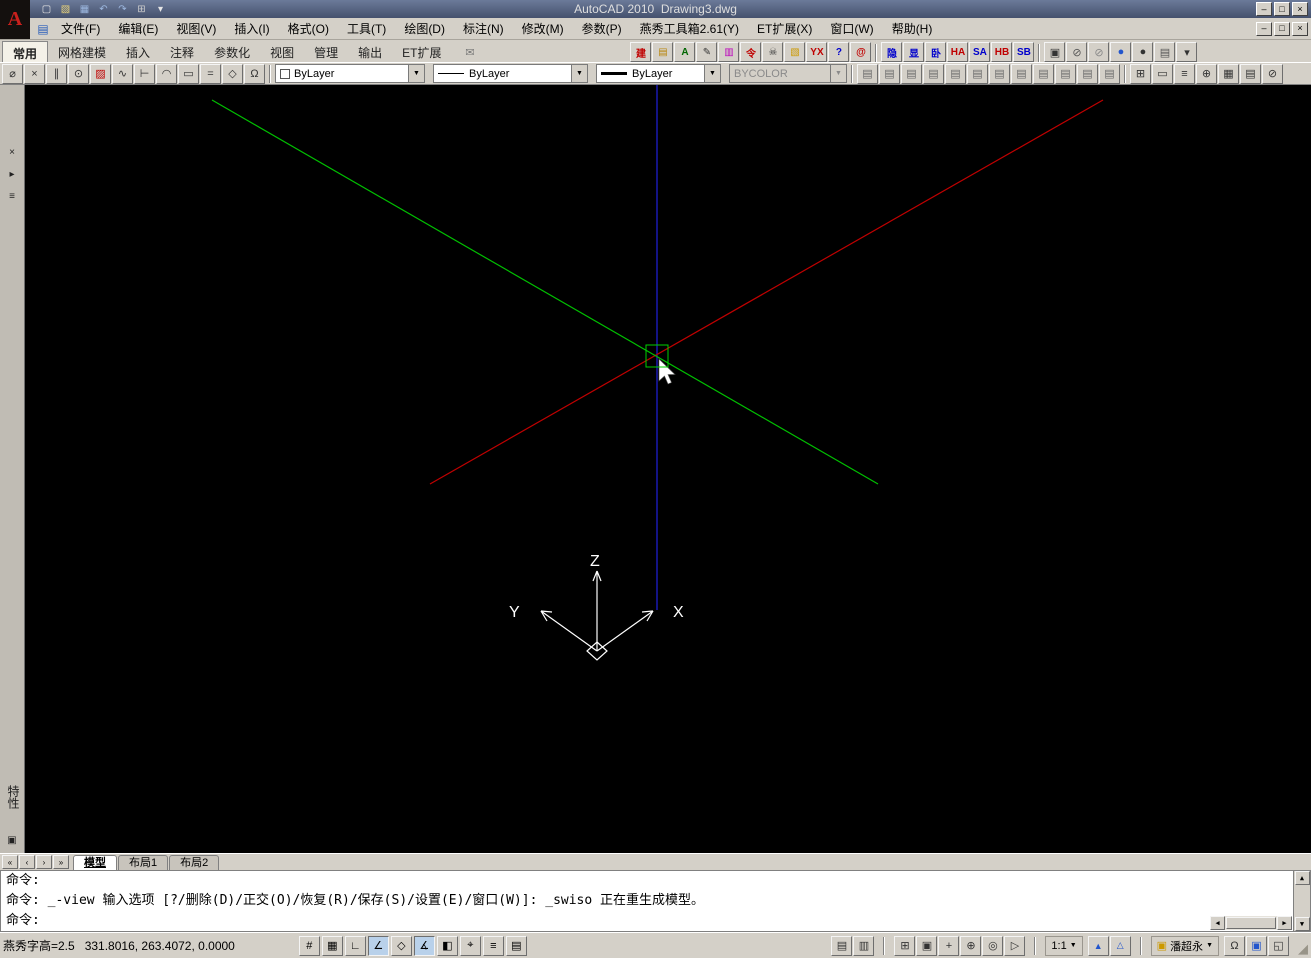 The height and width of the screenshot is (958, 1311). Describe the element at coordinates (401, 945) in the screenshot. I see `osnap-toggle: ◇` at that location.